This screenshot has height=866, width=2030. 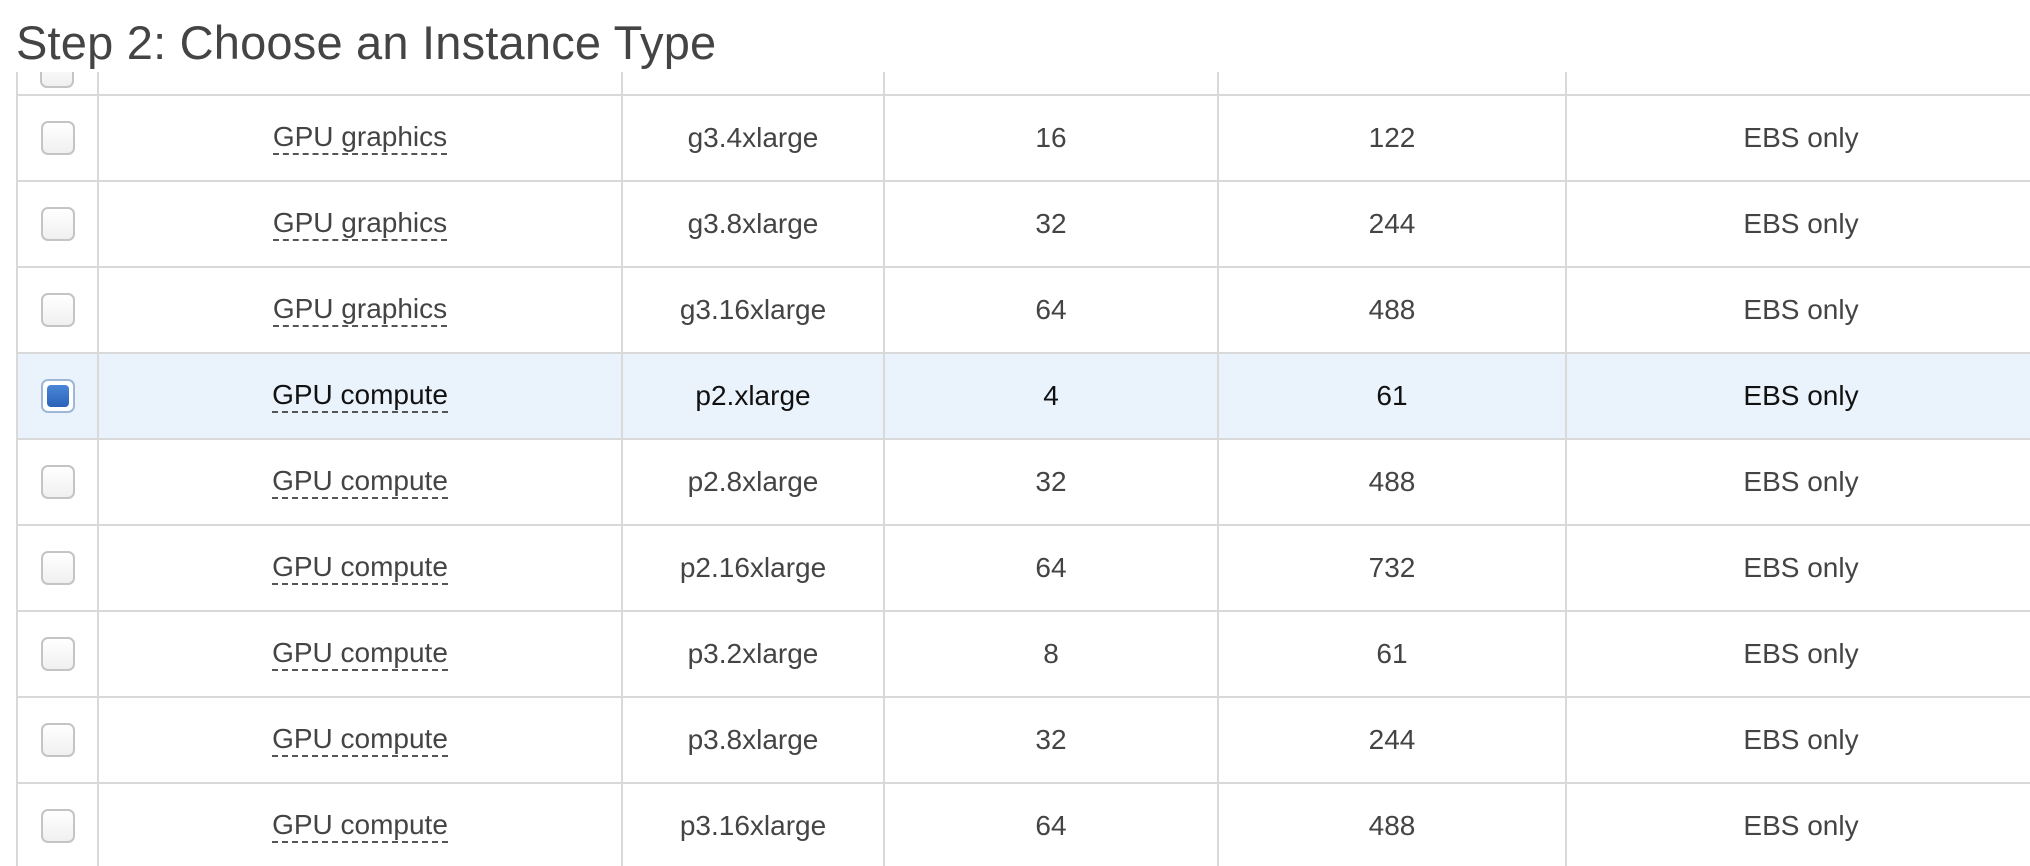 What do you see at coordinates (754, 654) in the screenshot?
I see `type-cell: p3.2xlarge` at bounding box center [754, 654].